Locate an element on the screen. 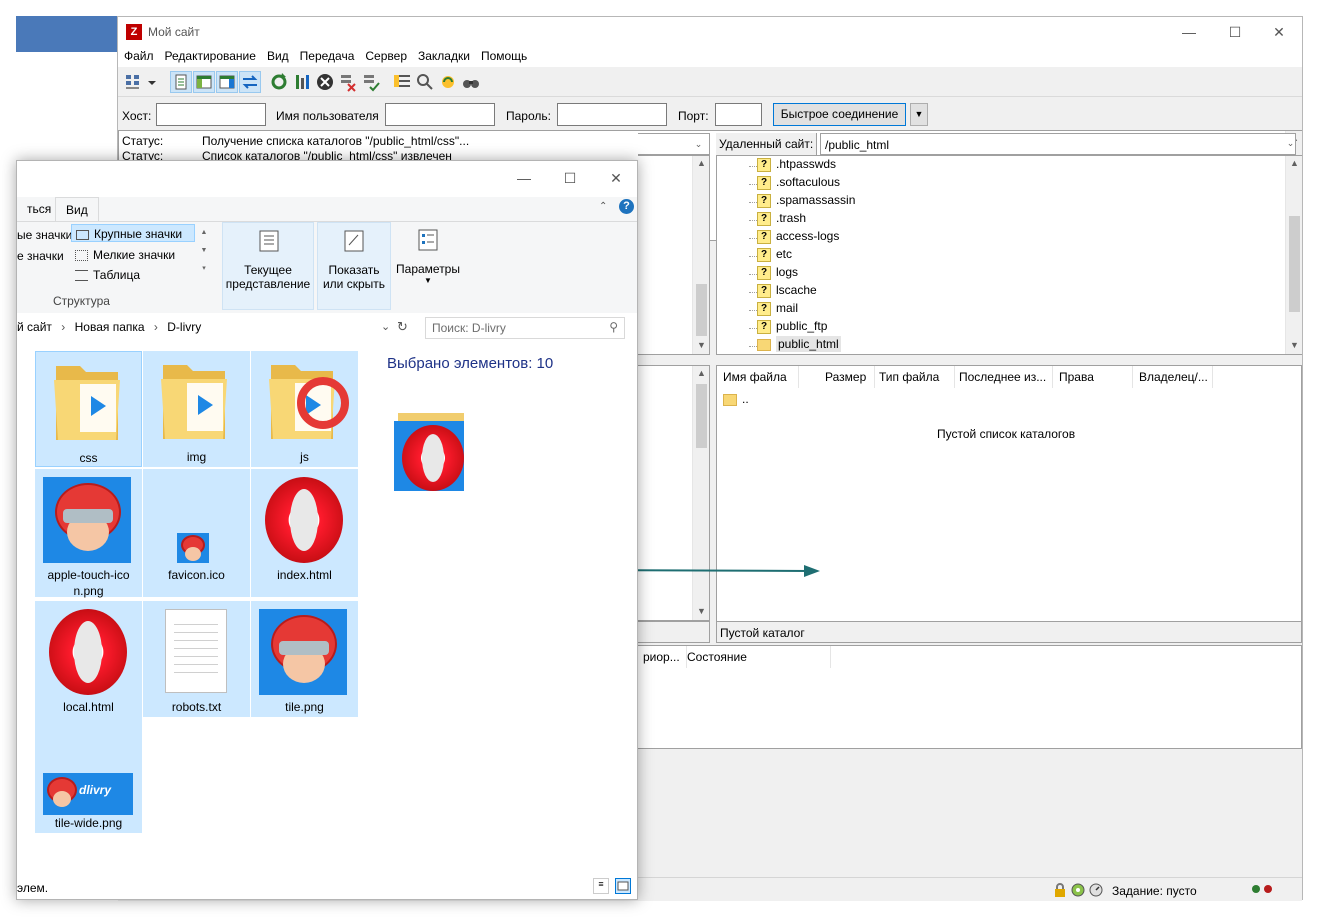  local-site-dropdown: ⌄ is located at coordinates (674, 144).